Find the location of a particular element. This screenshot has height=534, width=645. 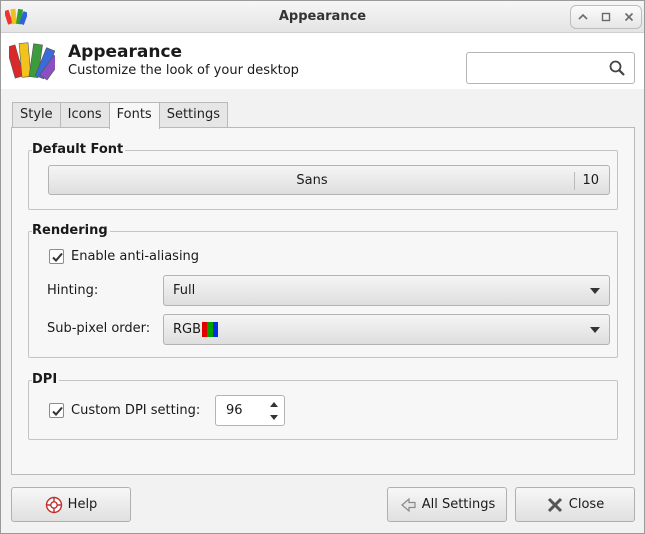

rendering-section-label: Rendering is located at coordinates (71, 230).